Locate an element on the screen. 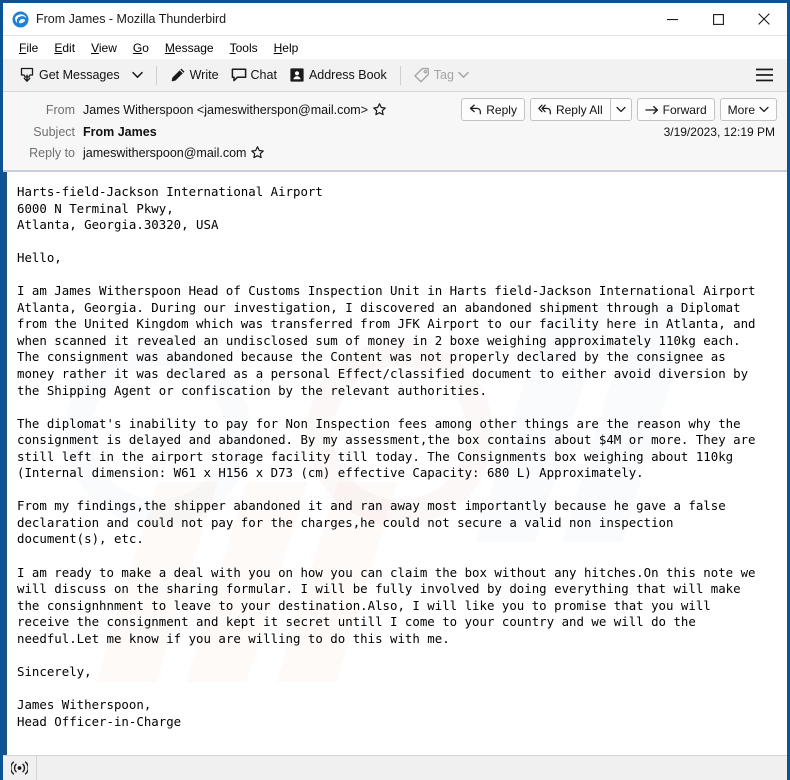 The height and width of the screenshot is (780, 790). menu-tools: Tools is located at coordinates (244, 48).